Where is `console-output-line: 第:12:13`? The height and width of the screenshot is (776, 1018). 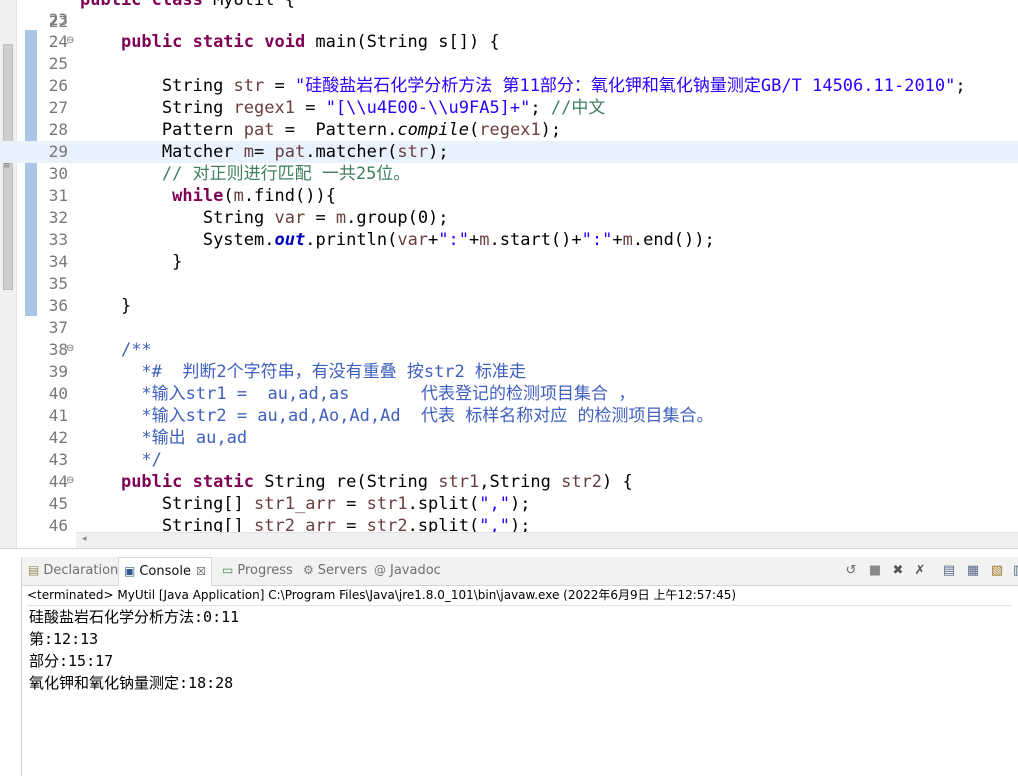 console-output-line: 第:12:13 is located at coordinates (64, 639).